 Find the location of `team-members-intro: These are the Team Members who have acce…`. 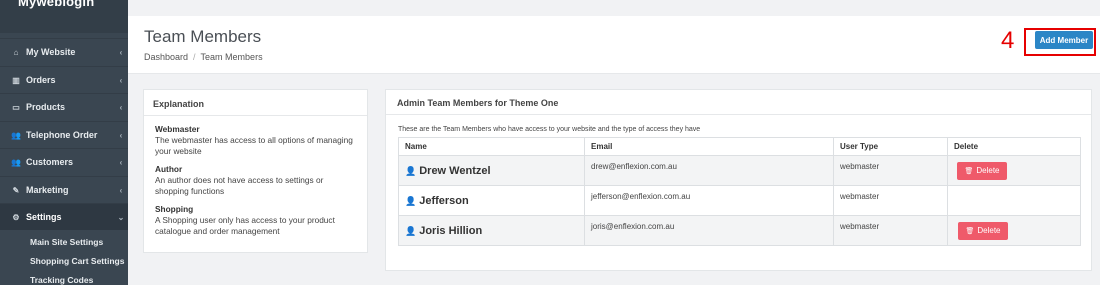

team-members-intro: These are the Team Members who have acce… is located at coordinates (549, 129).